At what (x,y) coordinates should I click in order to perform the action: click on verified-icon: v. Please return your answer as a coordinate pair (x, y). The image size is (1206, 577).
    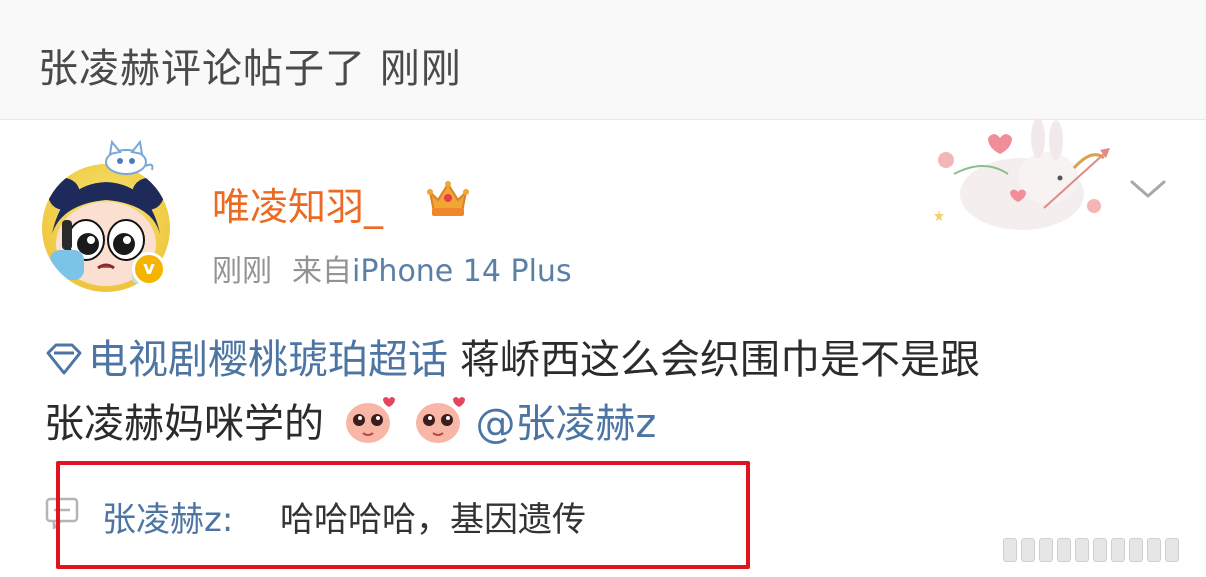
    Looking at the image, I should click on (149, 269).